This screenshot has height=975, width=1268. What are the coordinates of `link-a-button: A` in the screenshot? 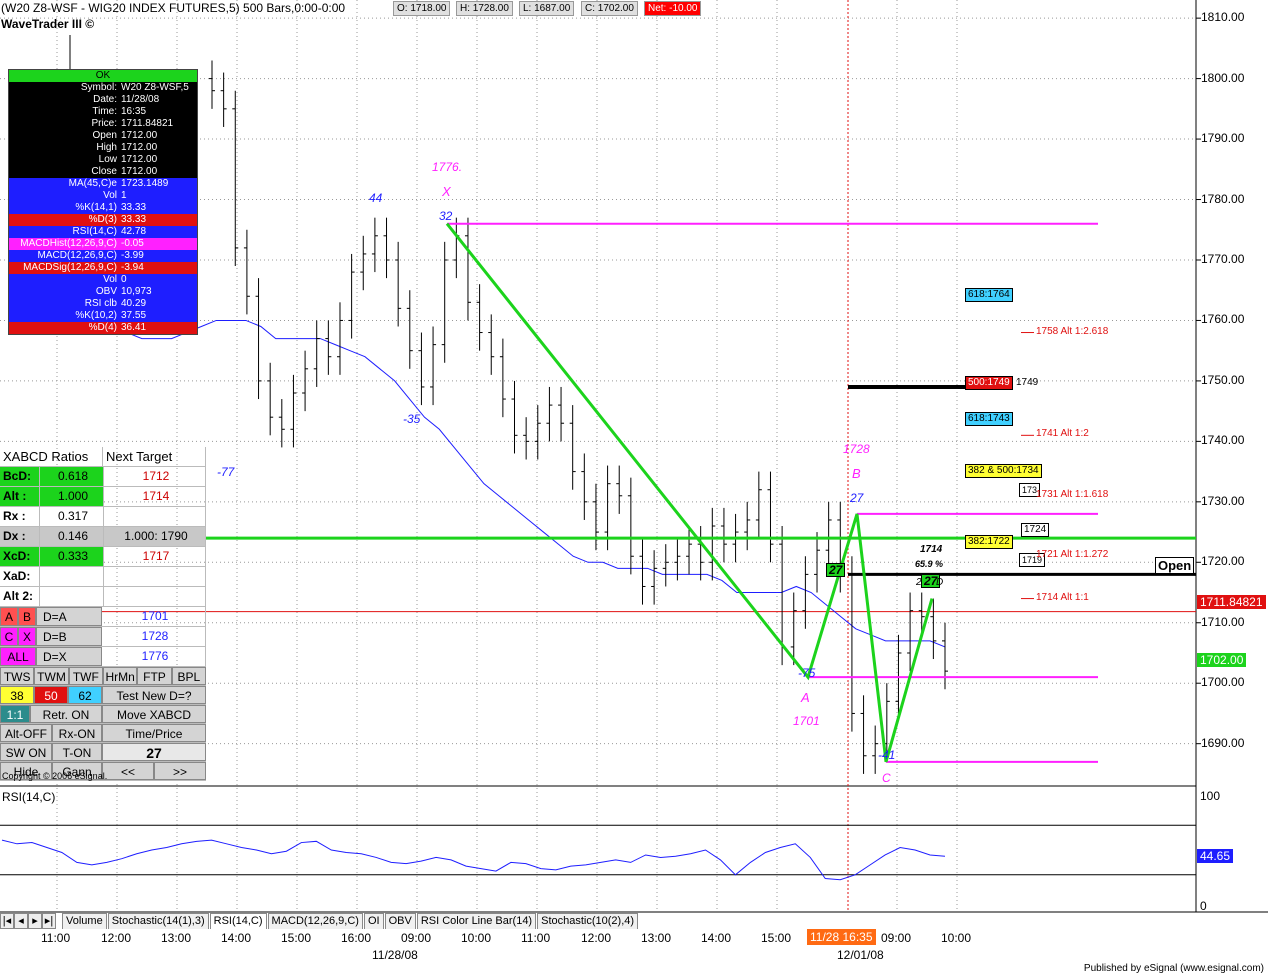 It's located at (9, 616).